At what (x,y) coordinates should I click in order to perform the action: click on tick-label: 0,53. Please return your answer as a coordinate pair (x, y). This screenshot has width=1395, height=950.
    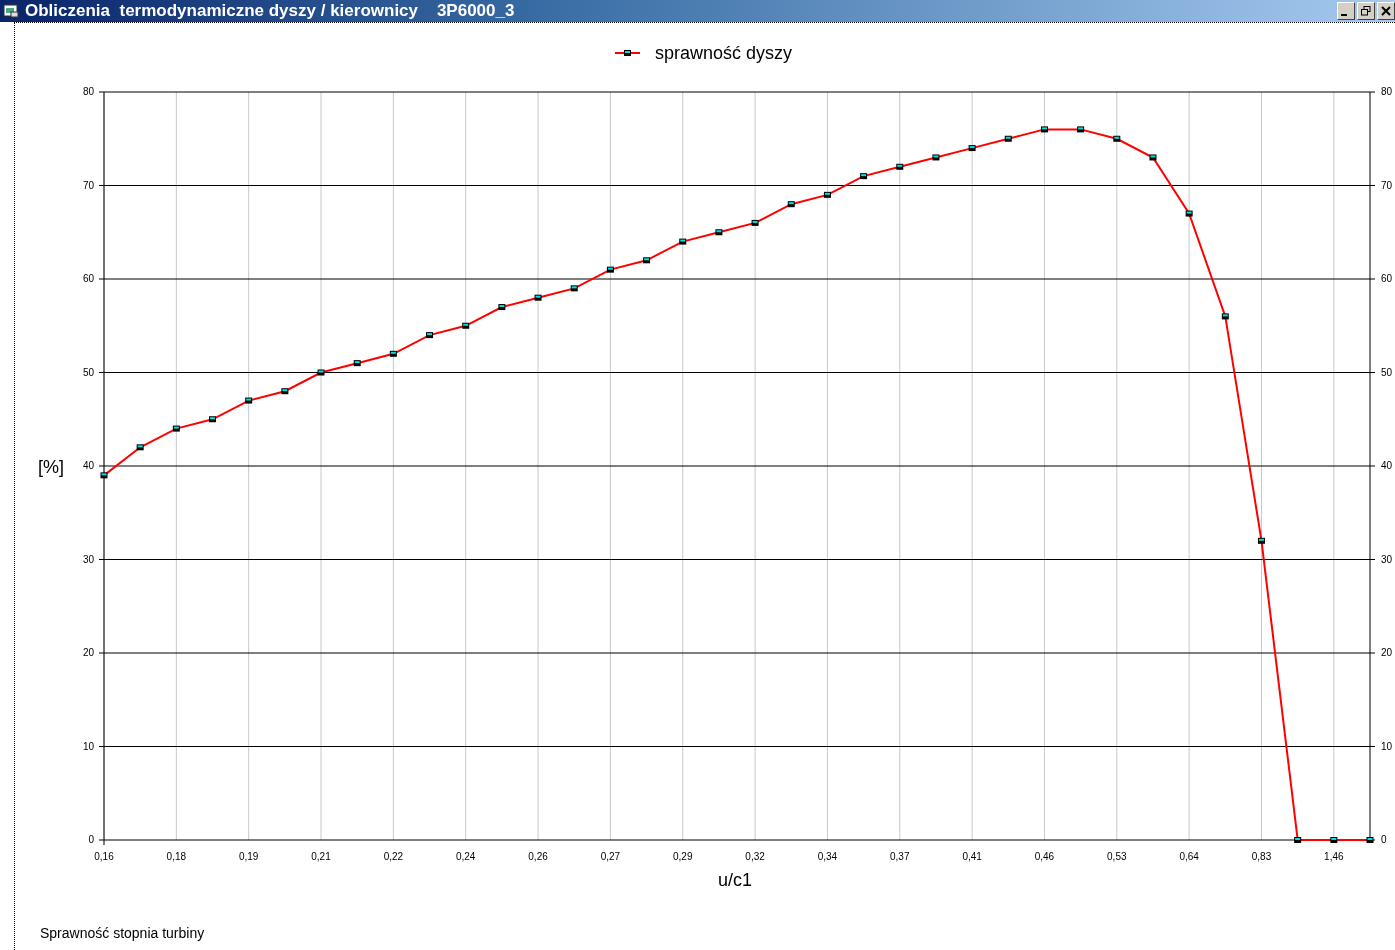
    Looking at the image, I should click on (1117, 856).